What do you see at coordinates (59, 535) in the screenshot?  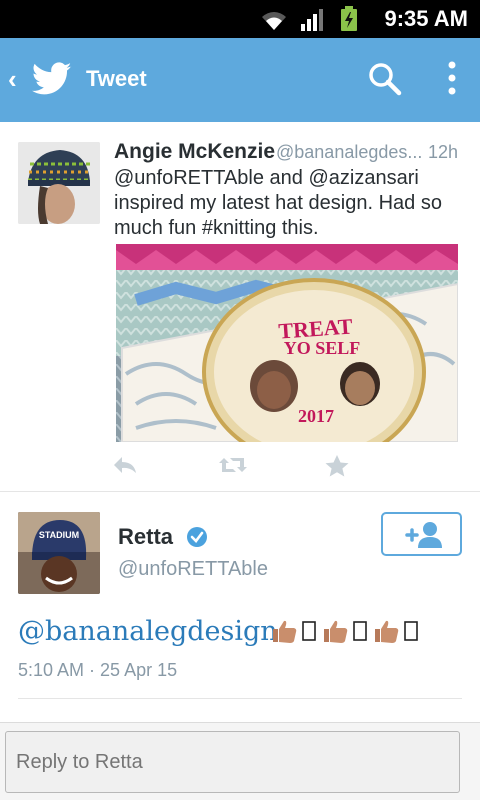 I see `avatar-hat-text: STADIUM` at bounding box center [59, 535].